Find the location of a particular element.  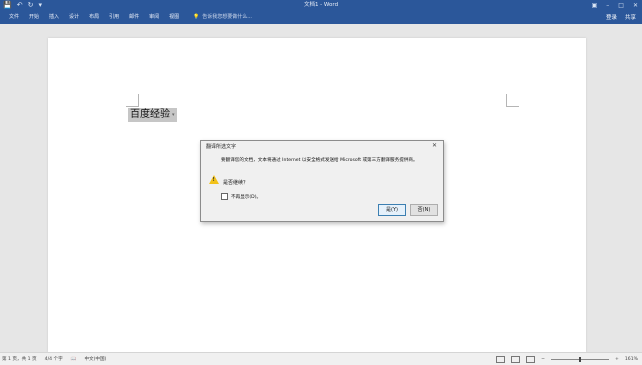

crop-mark-top-right is located at coordinates (512, 100).